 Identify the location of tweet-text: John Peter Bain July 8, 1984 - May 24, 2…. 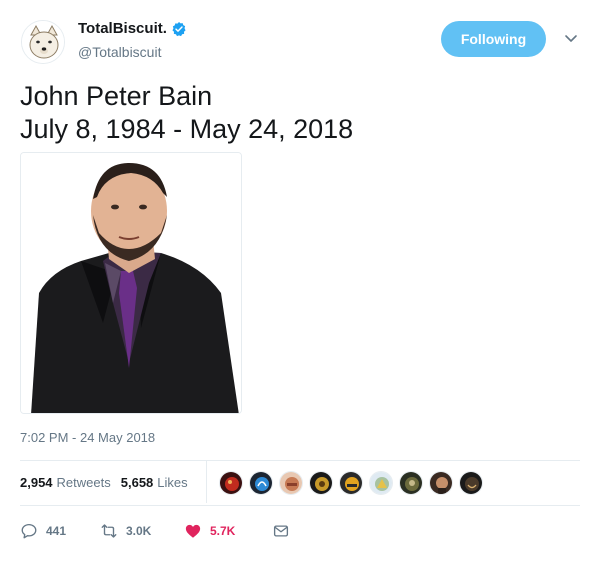
(186, 113).